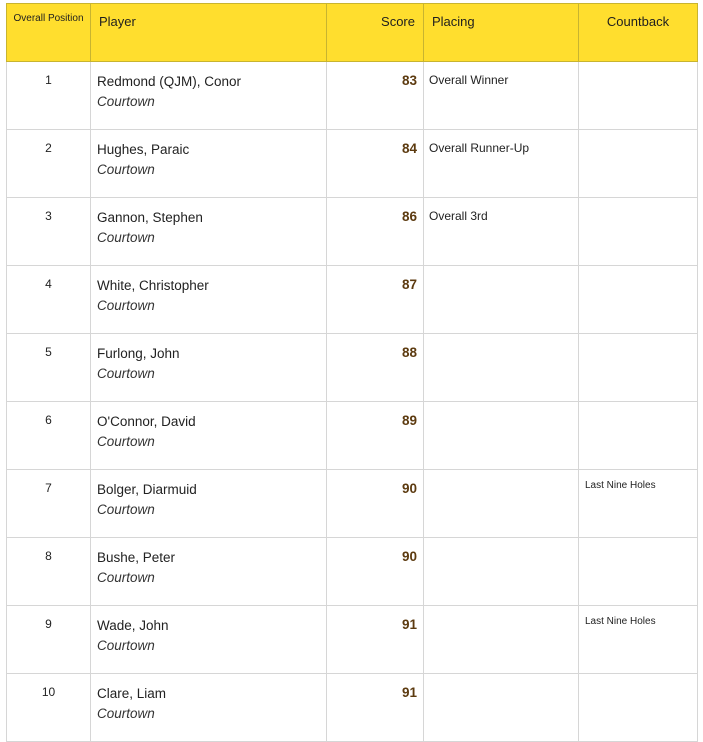 The image size is (703, 742). Describe the element at coordinates (375, 163) in the screenshot. I see `score-cell: 84` at that location.